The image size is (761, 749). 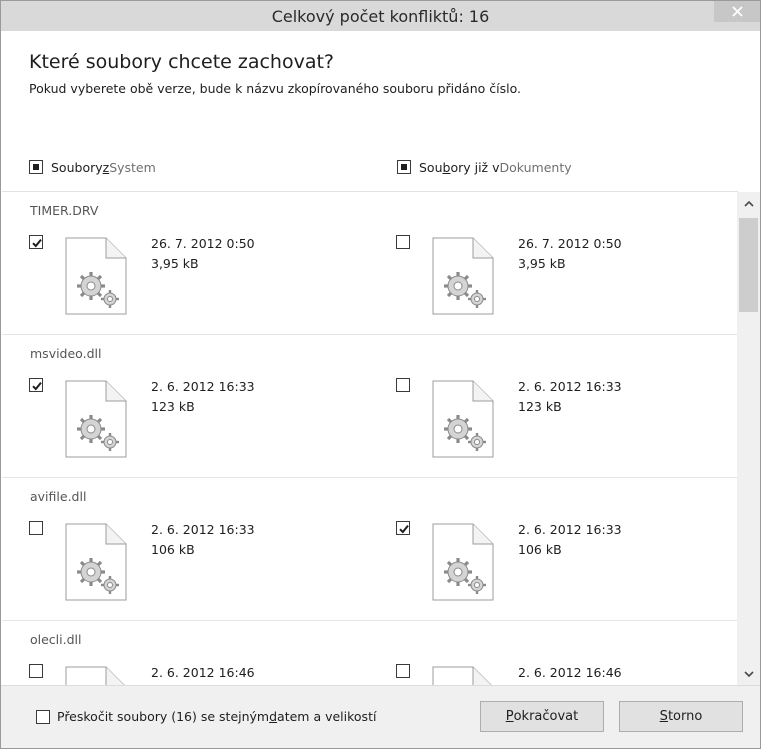 What do you see at coordinates (748, 265) in the screenshot?
I see `scroll-thumb` at bounding box center [748, 265].